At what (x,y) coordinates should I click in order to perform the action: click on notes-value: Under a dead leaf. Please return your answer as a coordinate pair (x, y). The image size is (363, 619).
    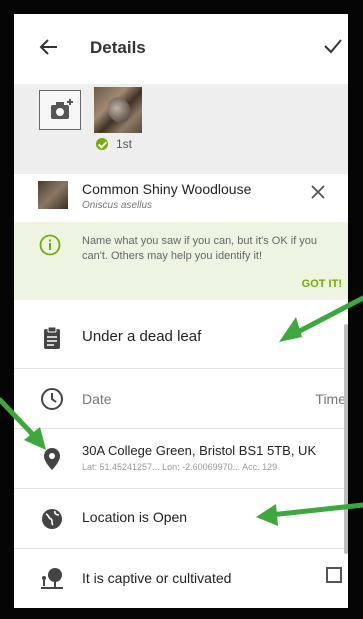
    Looking at the image, I should click on (142, 336).